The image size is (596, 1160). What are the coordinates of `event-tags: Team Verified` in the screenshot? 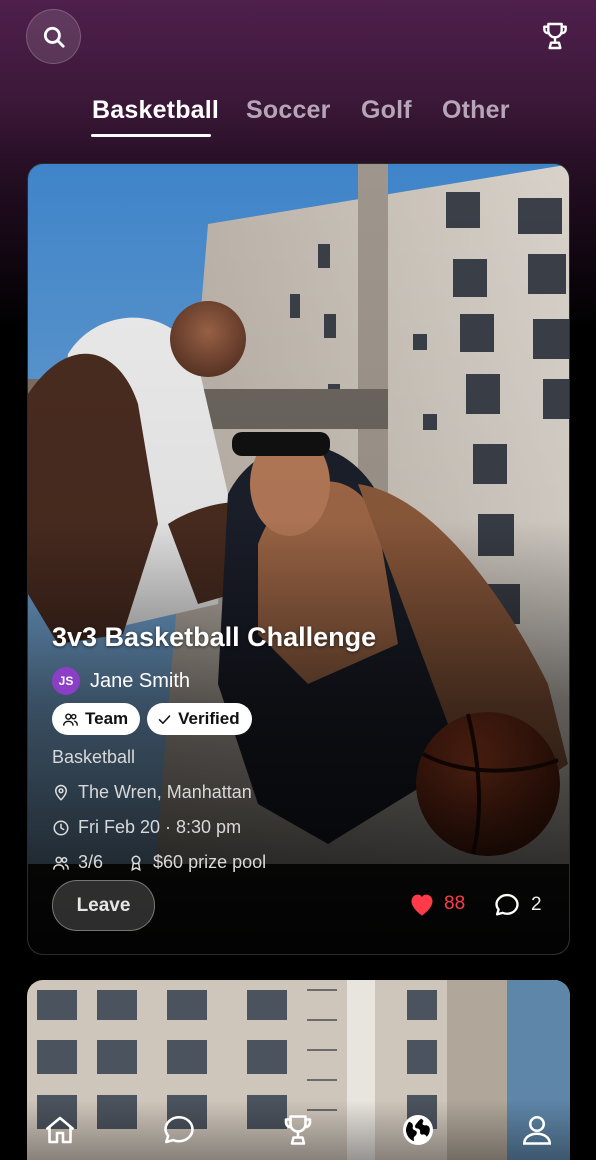 It's located at (152, 719).